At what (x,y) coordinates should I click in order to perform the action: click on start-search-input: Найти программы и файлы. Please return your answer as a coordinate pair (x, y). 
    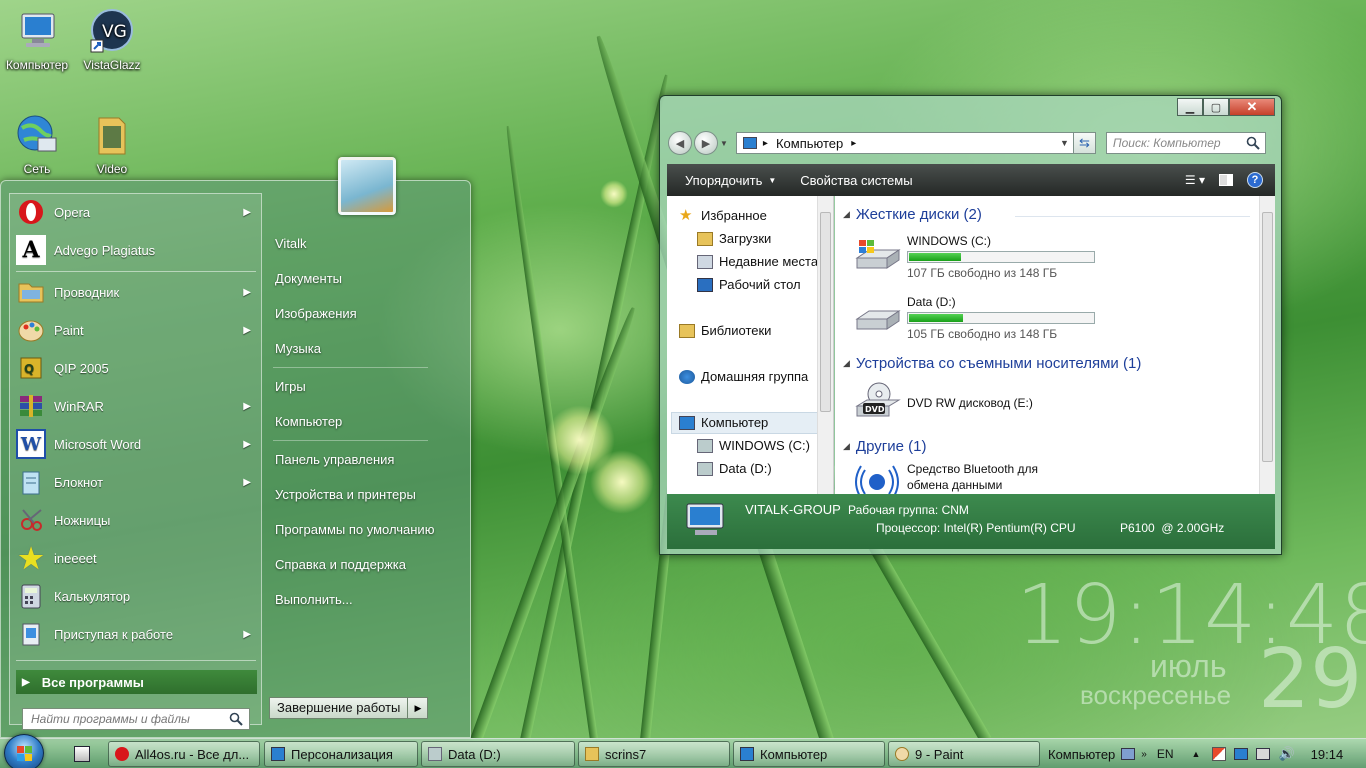
    Looking at the image, I should click on (136, 719).